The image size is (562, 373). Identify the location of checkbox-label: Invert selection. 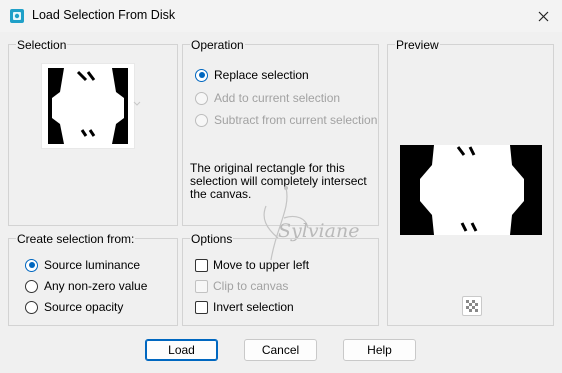
(253, 307).